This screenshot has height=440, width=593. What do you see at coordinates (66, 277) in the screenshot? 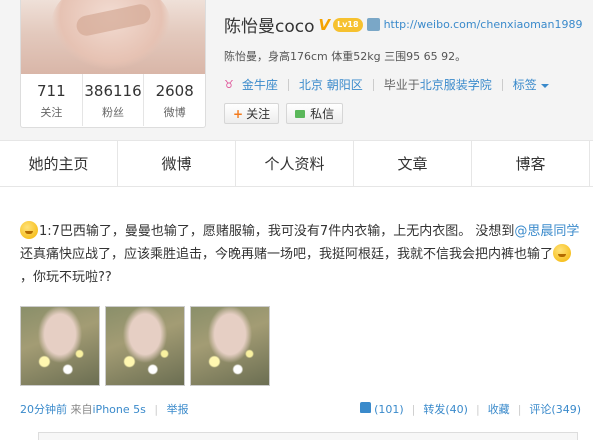
I see `post-text-part: ，你玩不玩啦??` at bounding box center [66, 277].